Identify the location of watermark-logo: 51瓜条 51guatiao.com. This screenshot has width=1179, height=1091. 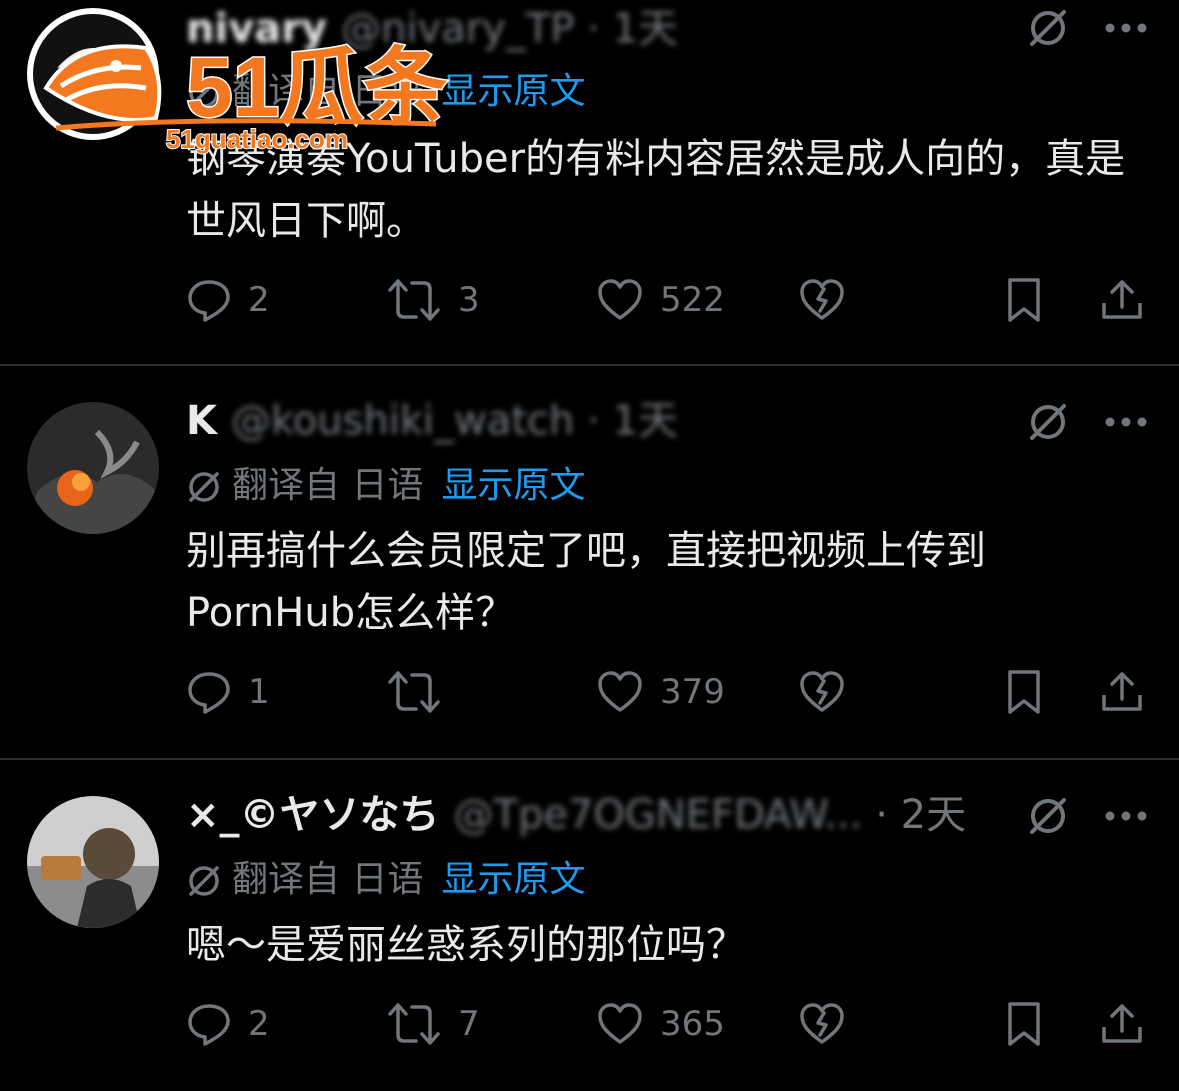
(246, 83).